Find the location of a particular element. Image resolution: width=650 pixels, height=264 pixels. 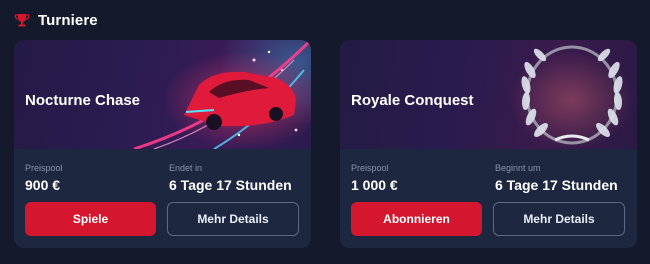

prize-pool-value: 900 € is located at coordinates (43, 185).